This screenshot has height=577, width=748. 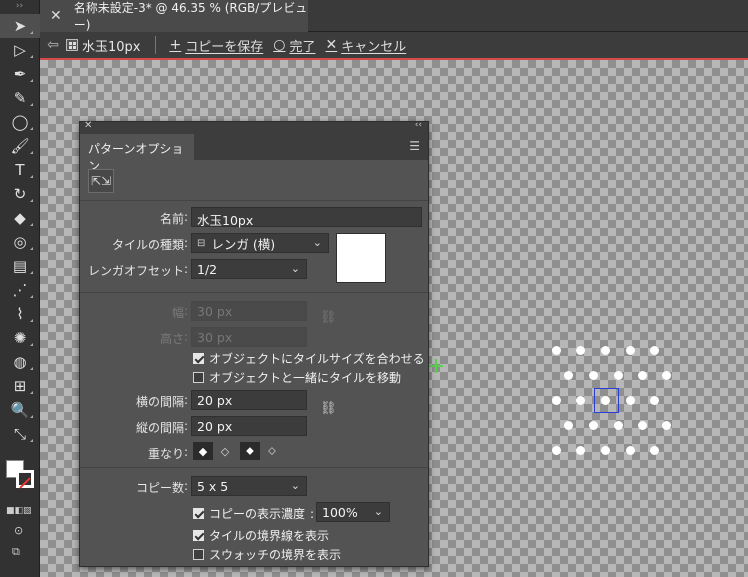 I want to click on name-field: 水玉10px, so click(x=306, y=217).